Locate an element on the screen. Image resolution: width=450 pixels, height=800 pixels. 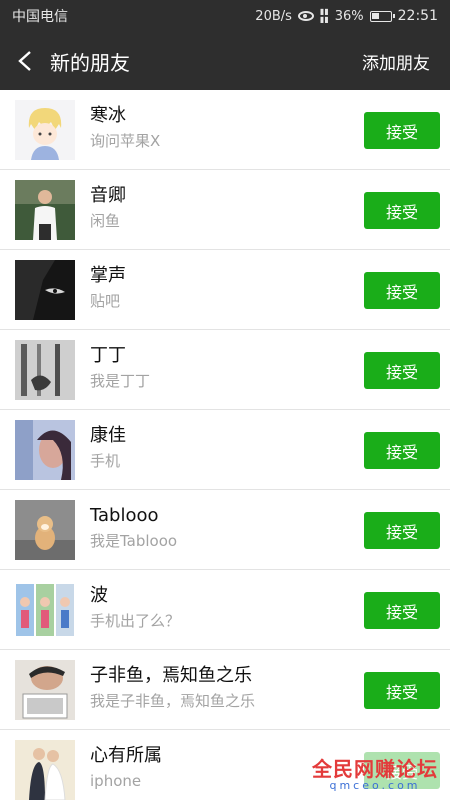
list-item: 子非鱼，焉知鱼之乐 我是子非鱼，焉知鱼之乐 接受 is located at coordinates (225, 690).